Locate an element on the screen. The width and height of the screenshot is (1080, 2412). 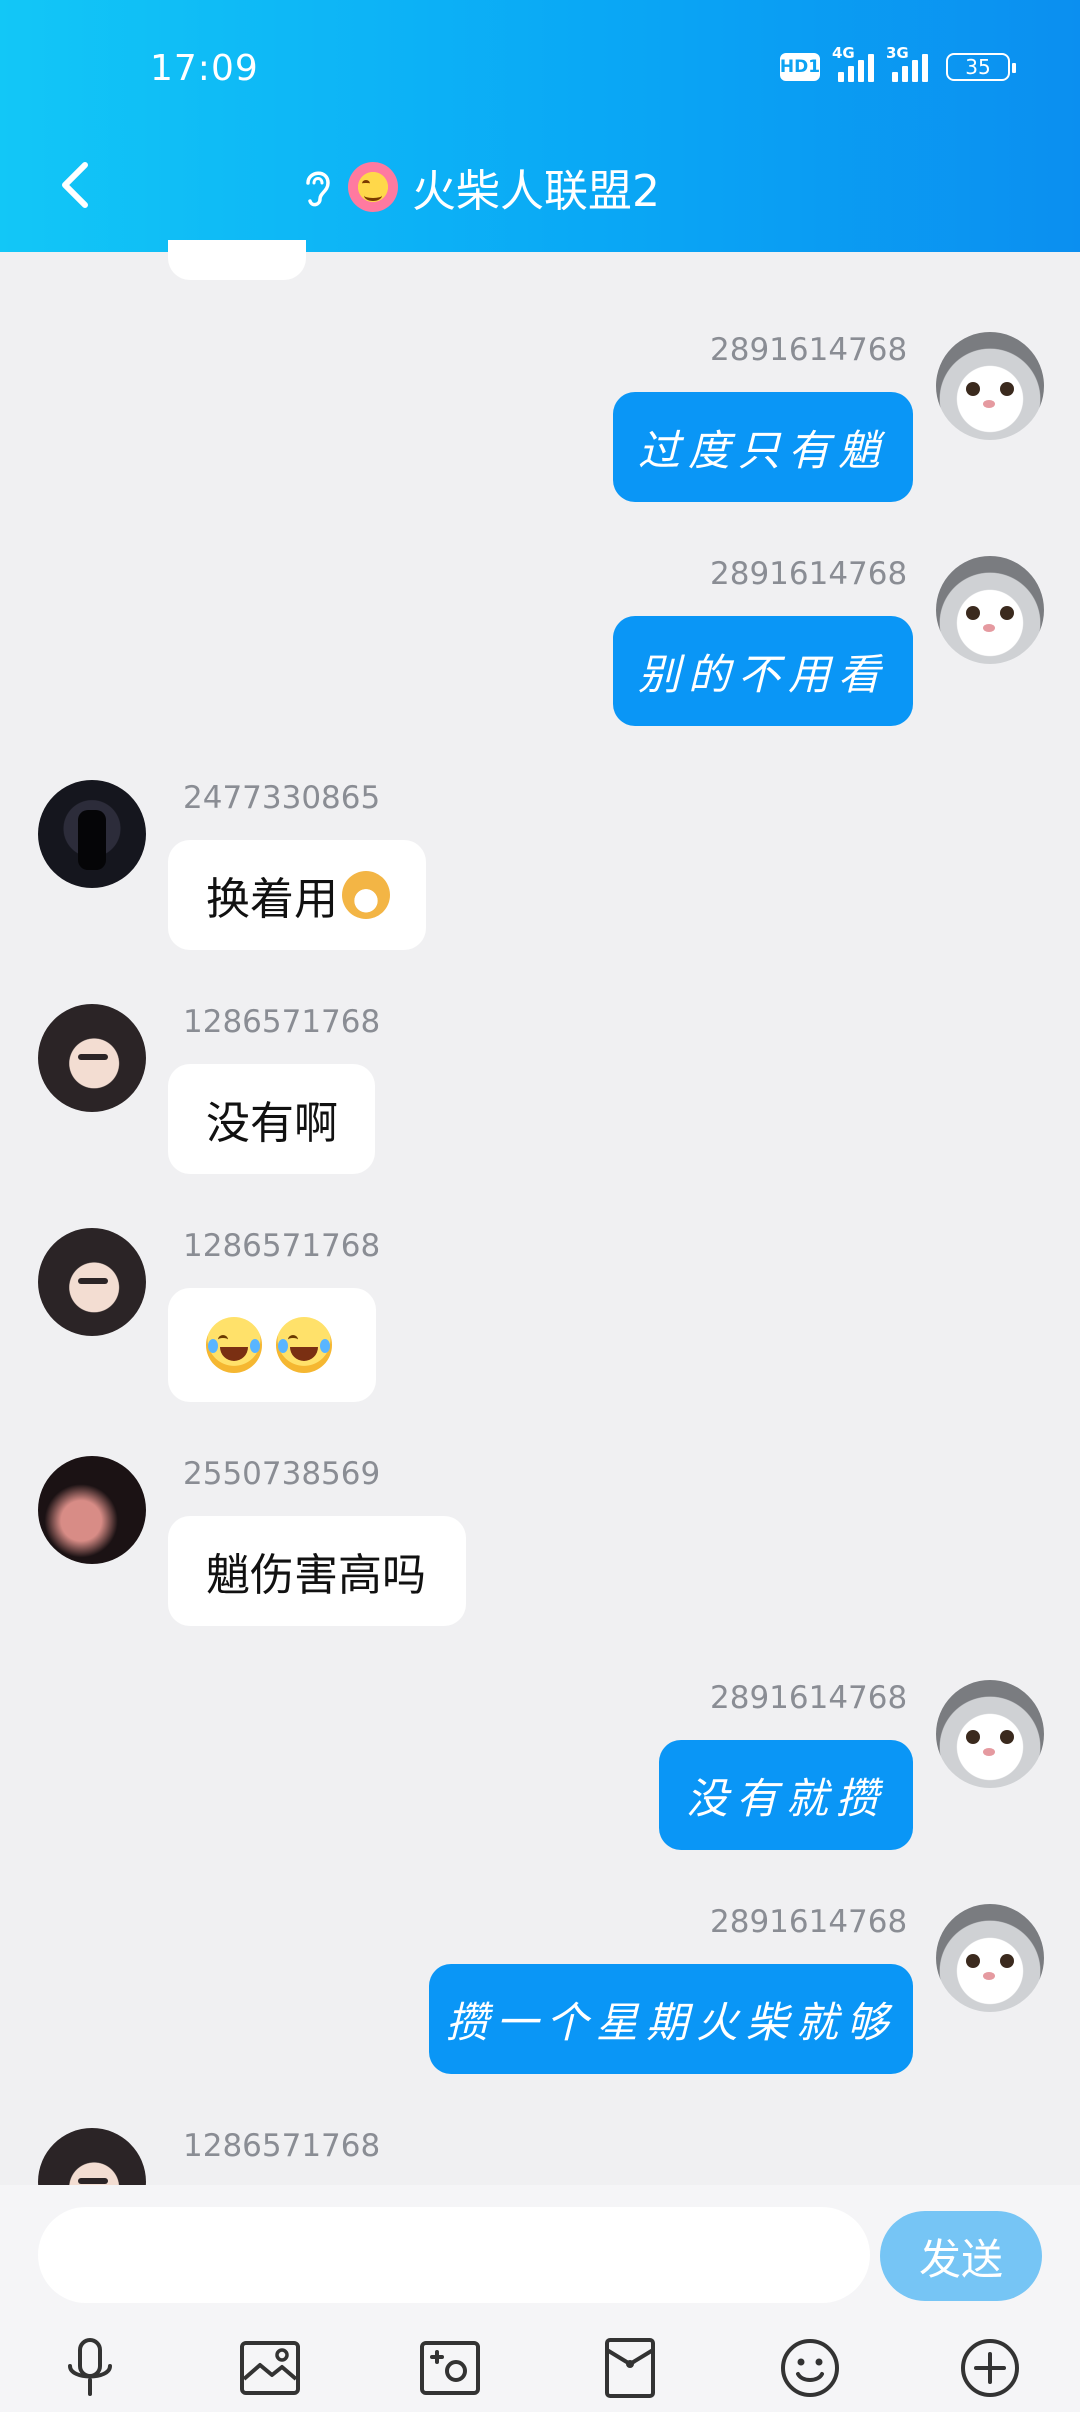
network-4g-label: 4G is located at coordinates (843, 53).